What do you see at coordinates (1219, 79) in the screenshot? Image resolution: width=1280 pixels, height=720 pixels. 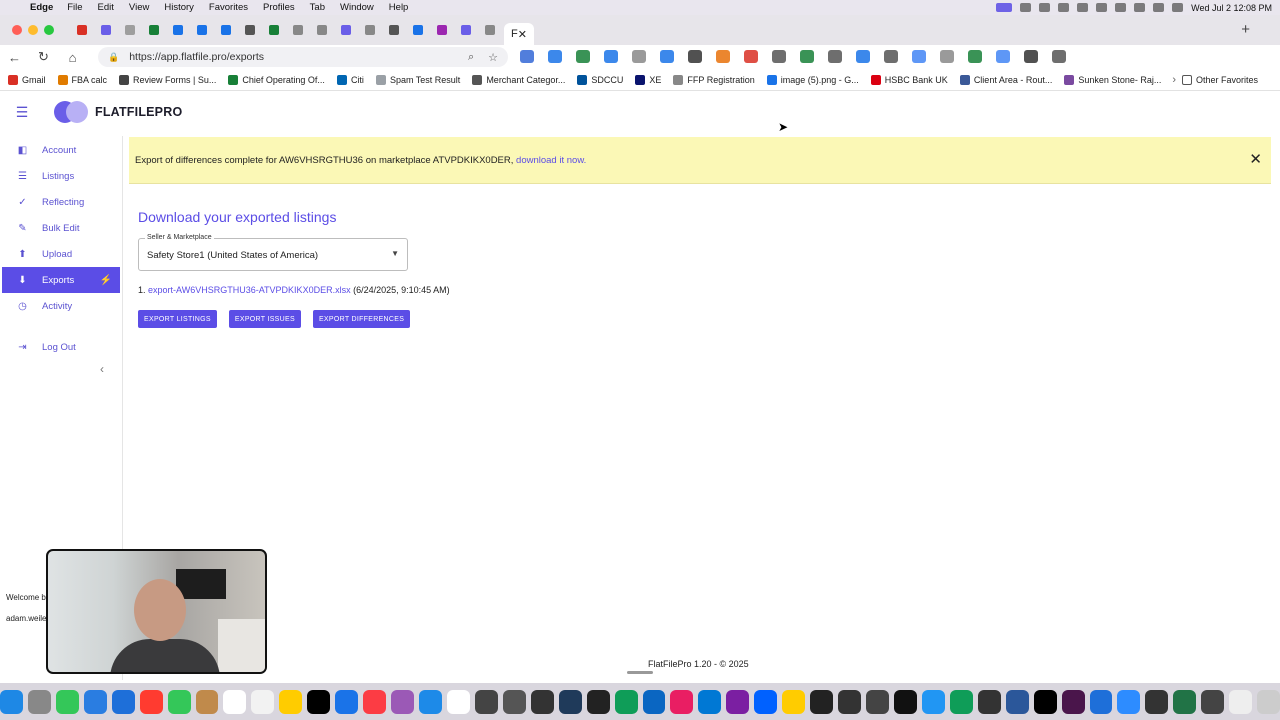 I see `other-favorites: Other Favorites` at bounding box center [1219, 79].